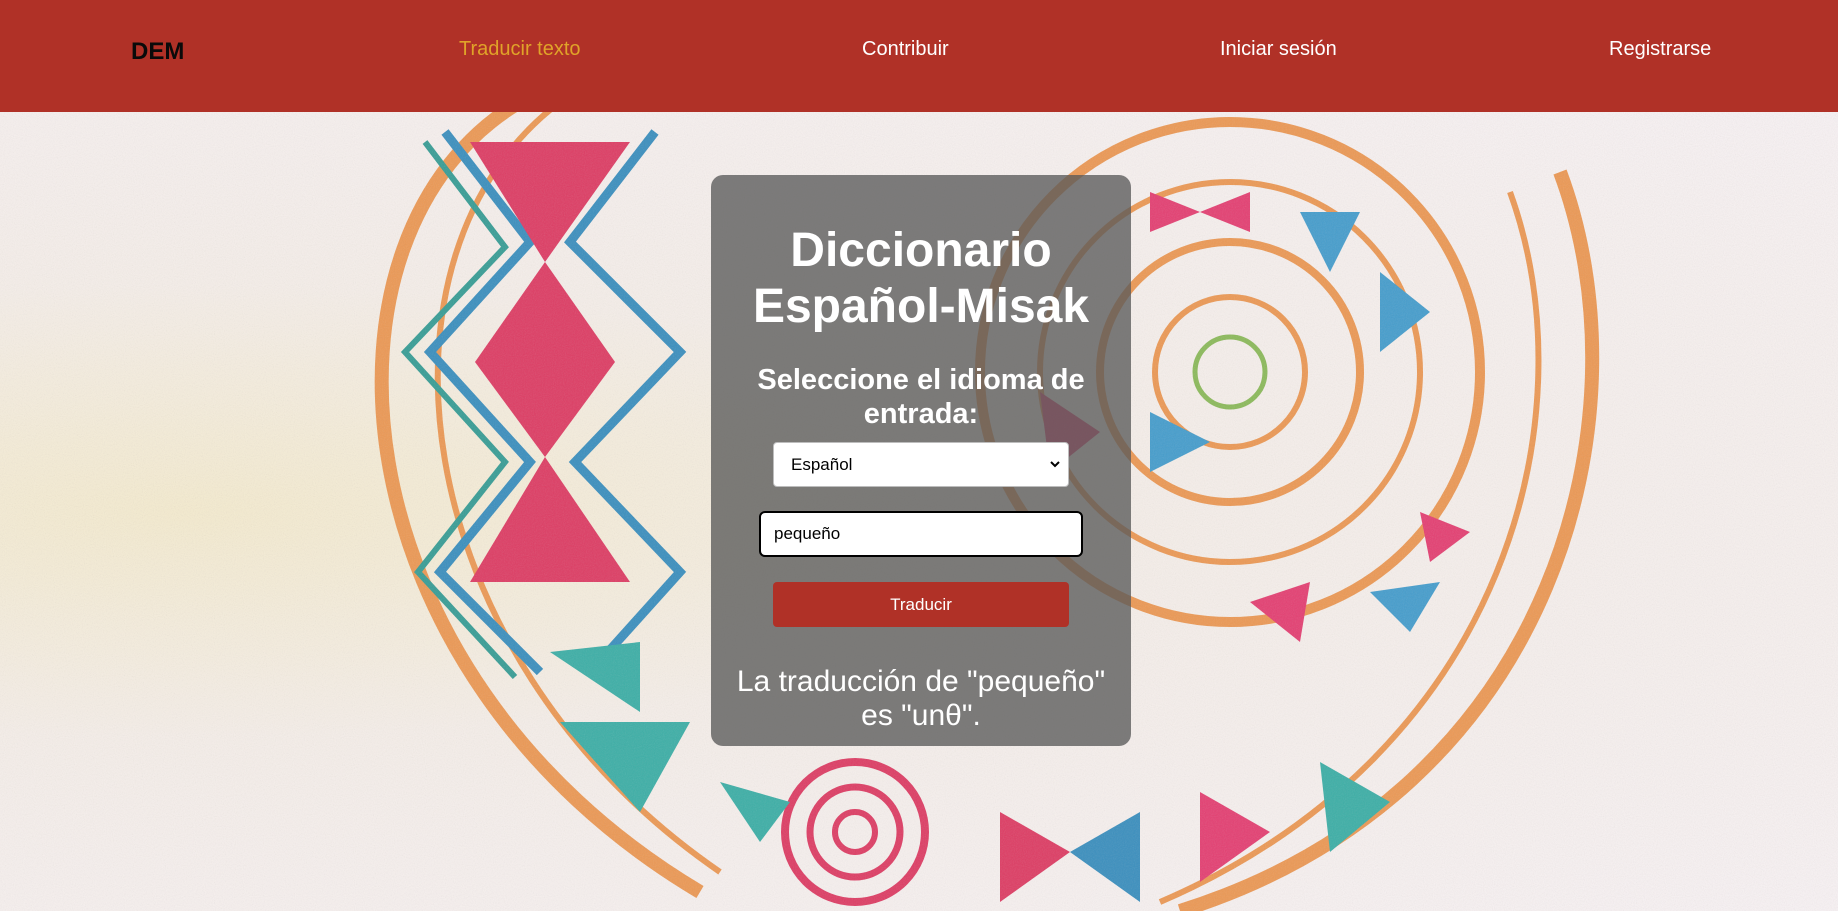 The height and width of the screenshot is (911, 1838). What do you see at coordinates (905, 49) in the screenshot?
I see `nav-link-contribuir: Contribuir` at bounding box center [905, 49].